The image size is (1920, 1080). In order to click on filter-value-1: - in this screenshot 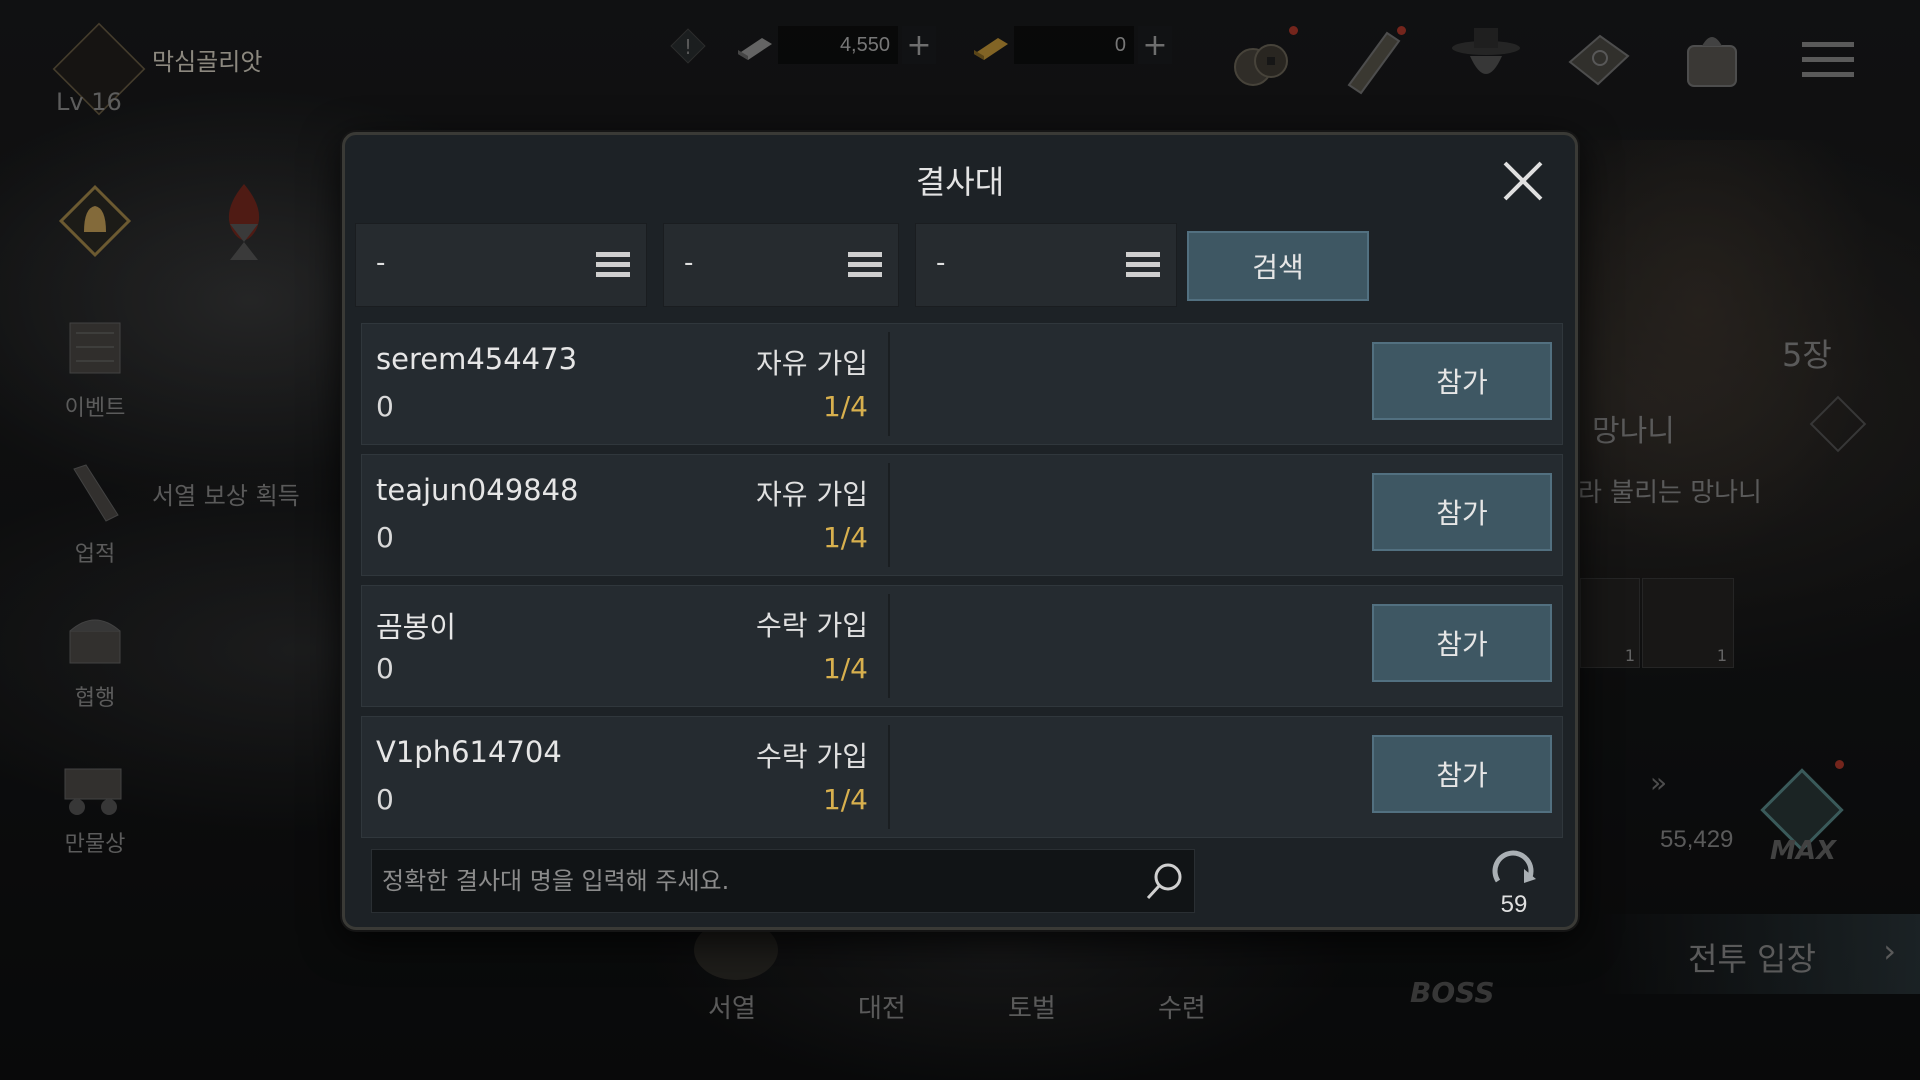, I will do `click(381, 263)`.